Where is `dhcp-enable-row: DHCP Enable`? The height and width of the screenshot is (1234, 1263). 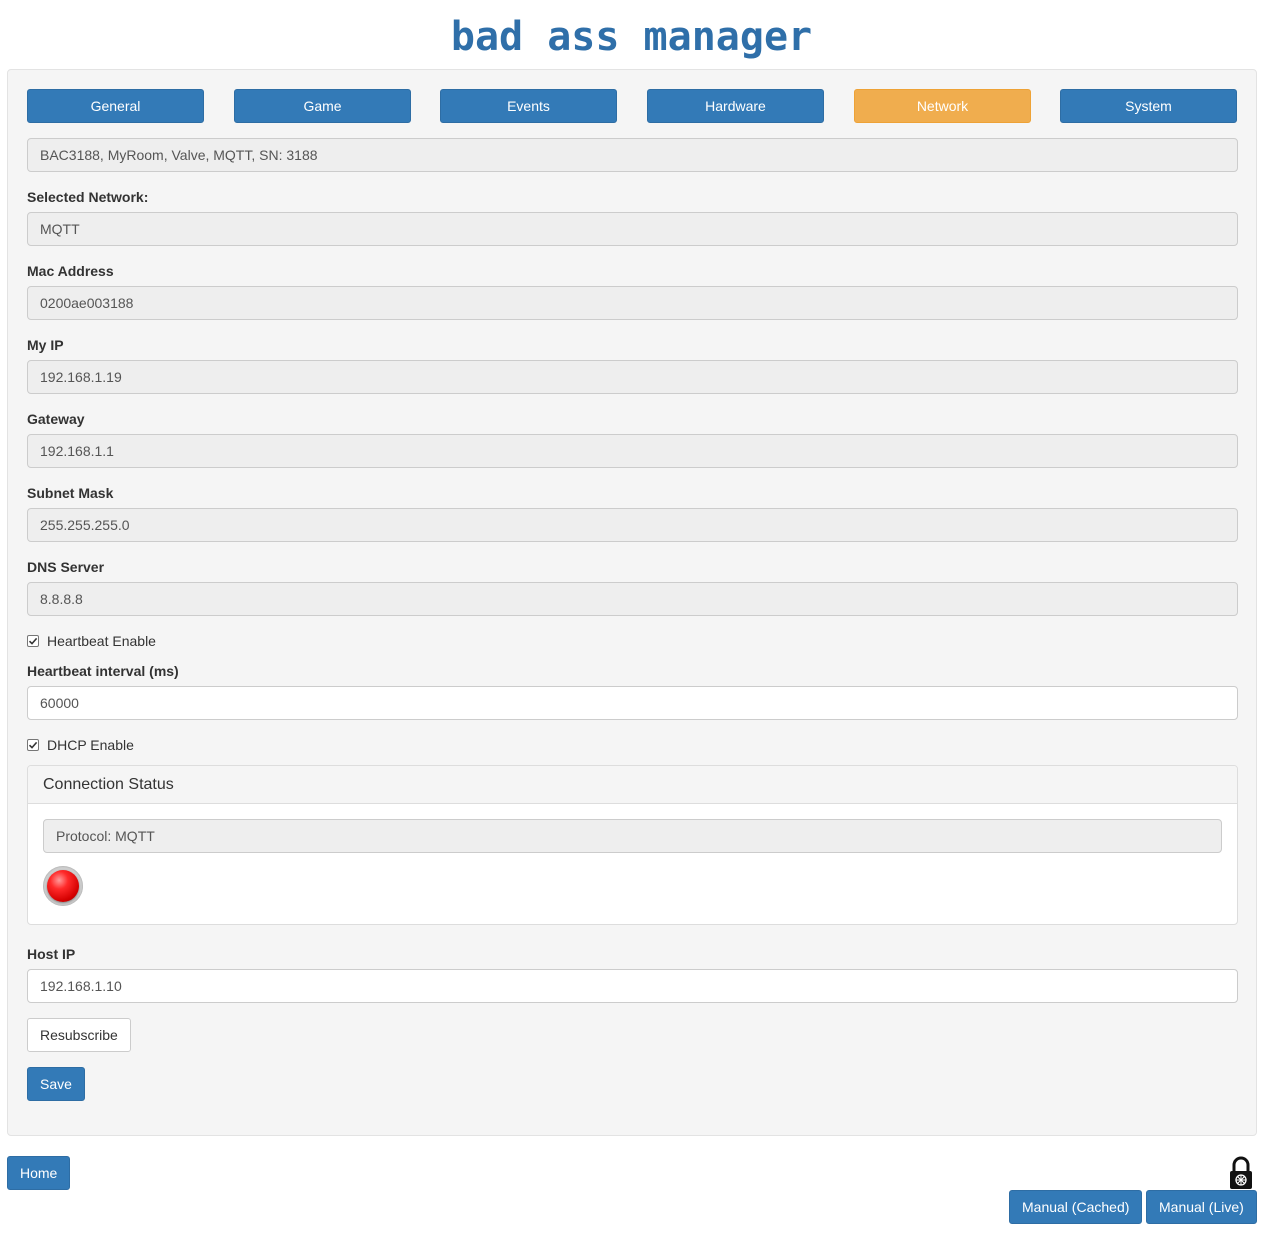
dhcp-enable-row: DHCP Enable is located at coordinates (80, 745).